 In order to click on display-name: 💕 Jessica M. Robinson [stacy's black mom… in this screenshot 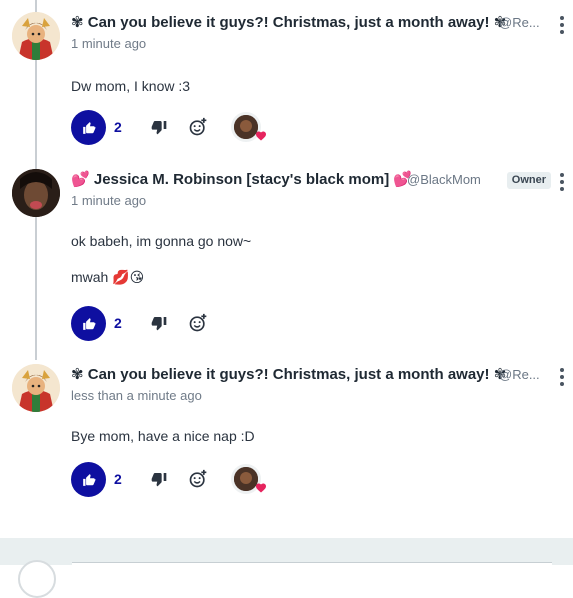, I will do `click(241, 180)`.